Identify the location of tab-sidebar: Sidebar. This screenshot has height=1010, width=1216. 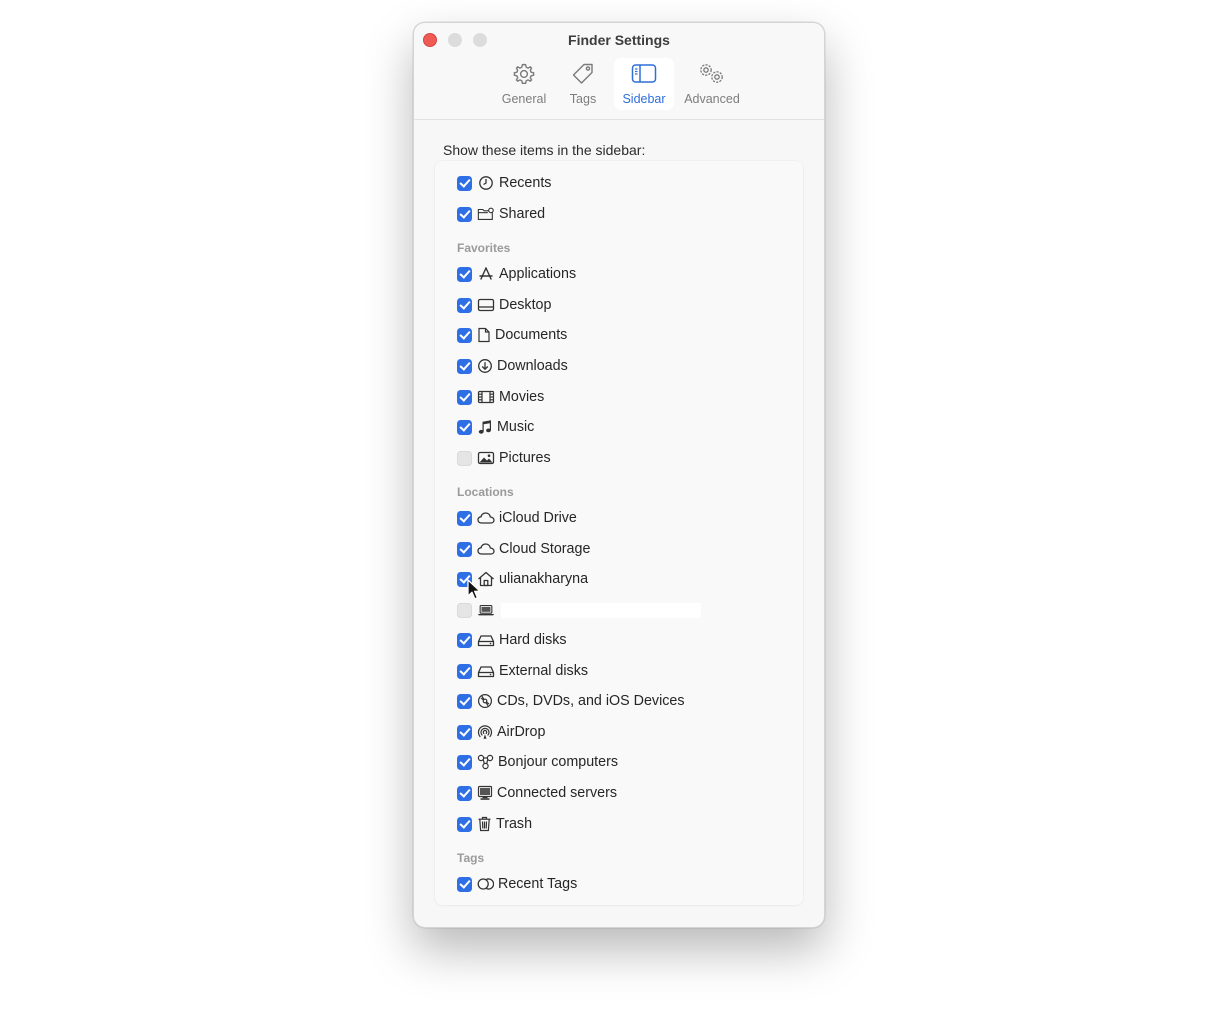
(644, 84).